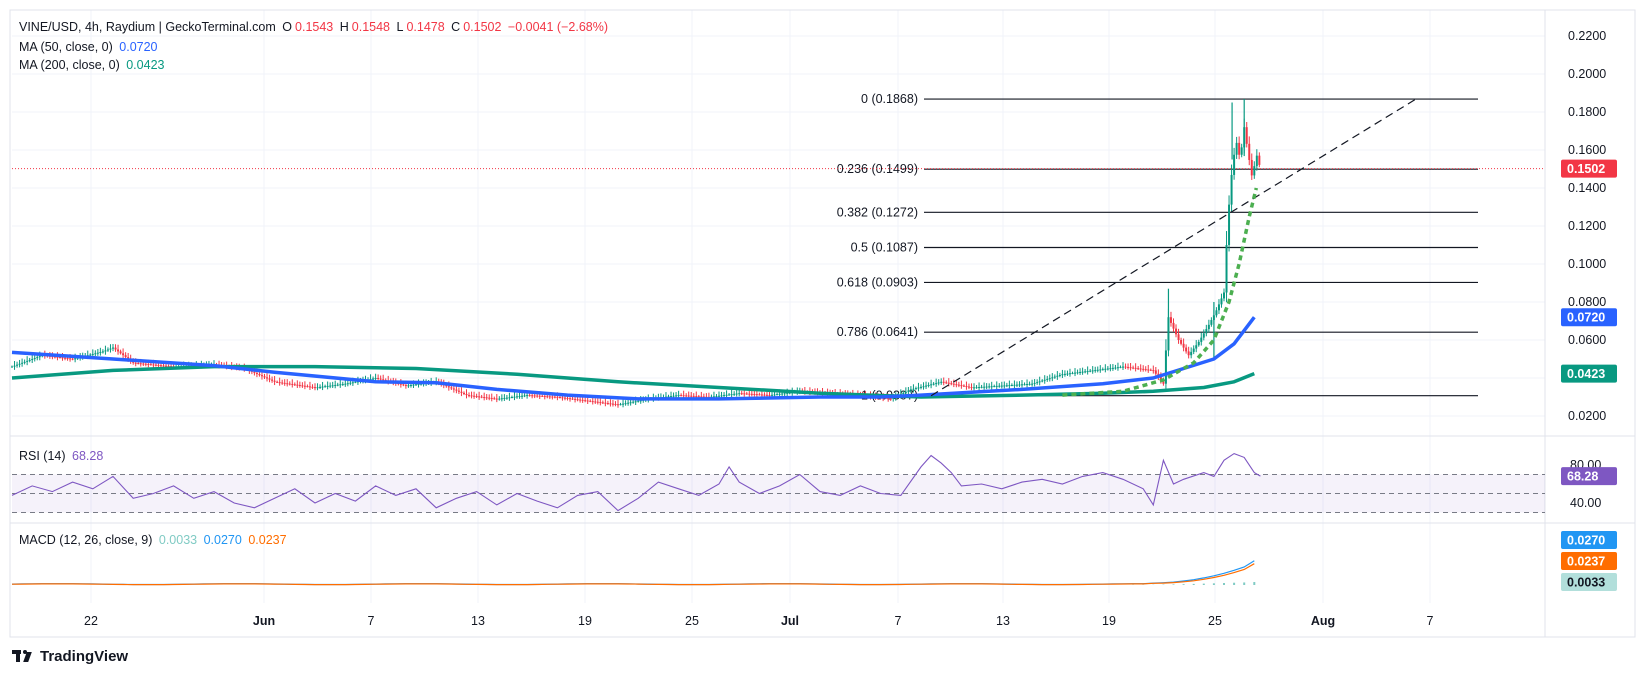 This screenshot has width=1637, height=676. I want to click on time-tick-label: 7, so click(371, 621).